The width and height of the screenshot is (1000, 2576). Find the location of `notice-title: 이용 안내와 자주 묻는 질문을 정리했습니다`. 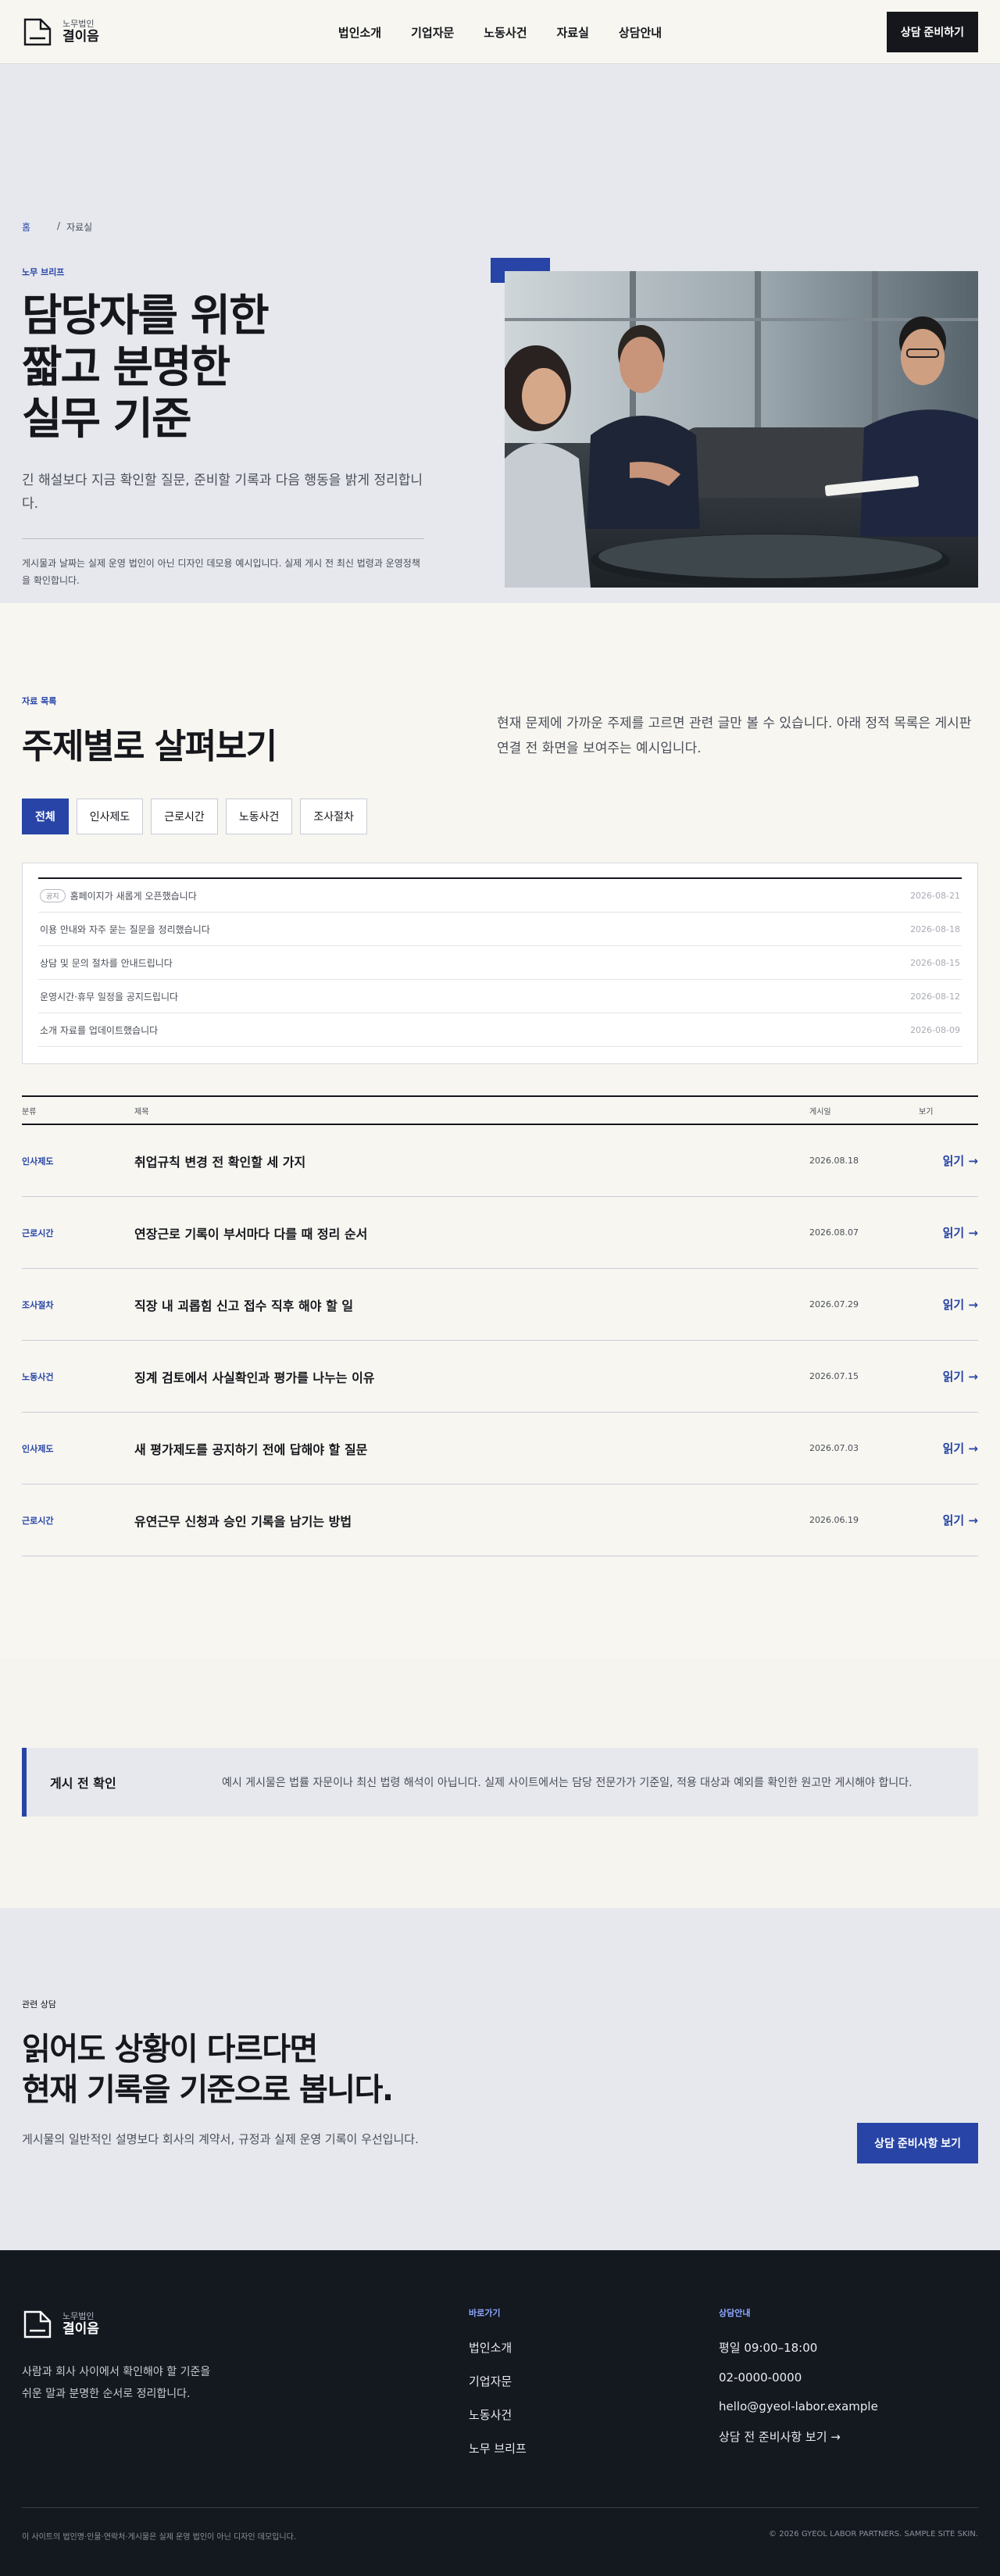

notice-title: 이용 안내와 자주 묻는 질문을 정리했습니다 is located at coordinates (125, 930).